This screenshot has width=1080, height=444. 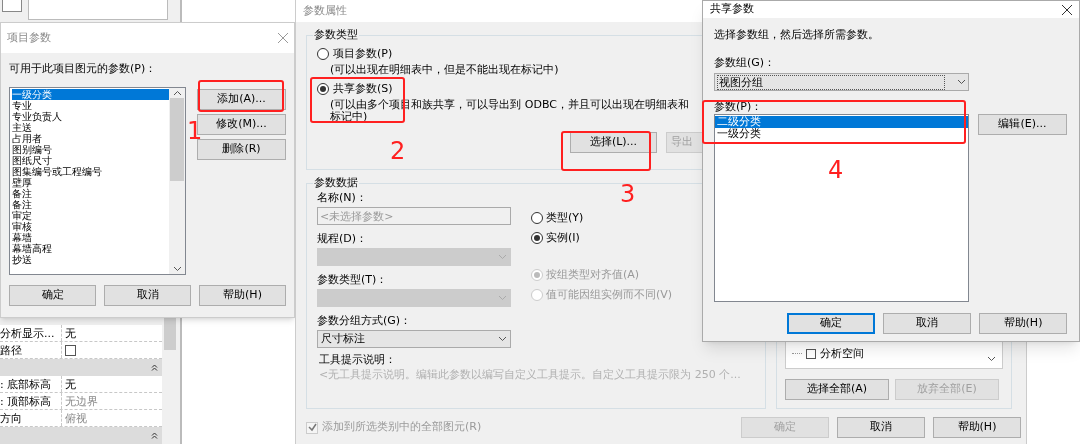 What do you see at coordinates (29, 37) in the screenshot?
I see `window-title: 项目参数` at bounding box center [29, 37].